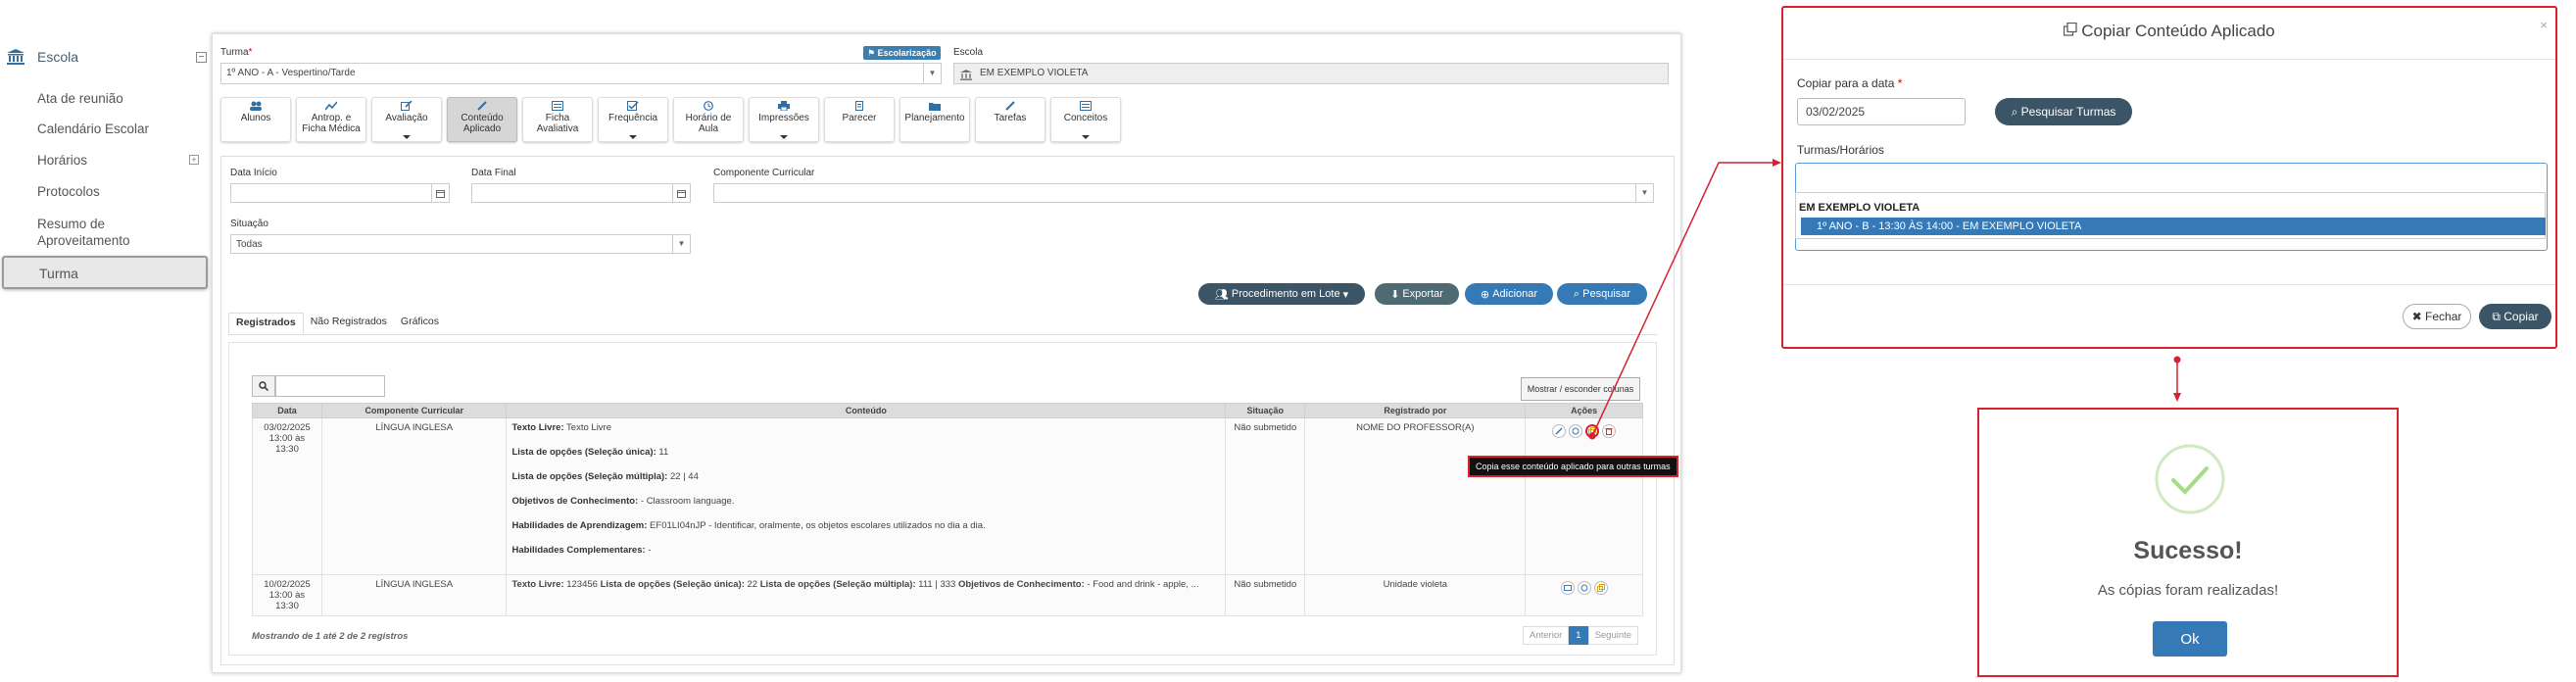 This screenshot has width=2576, height=682. Describe the element at coordinates (62, 160) in the screenshot. I see `sidebar-item-label: Horários` at that location.